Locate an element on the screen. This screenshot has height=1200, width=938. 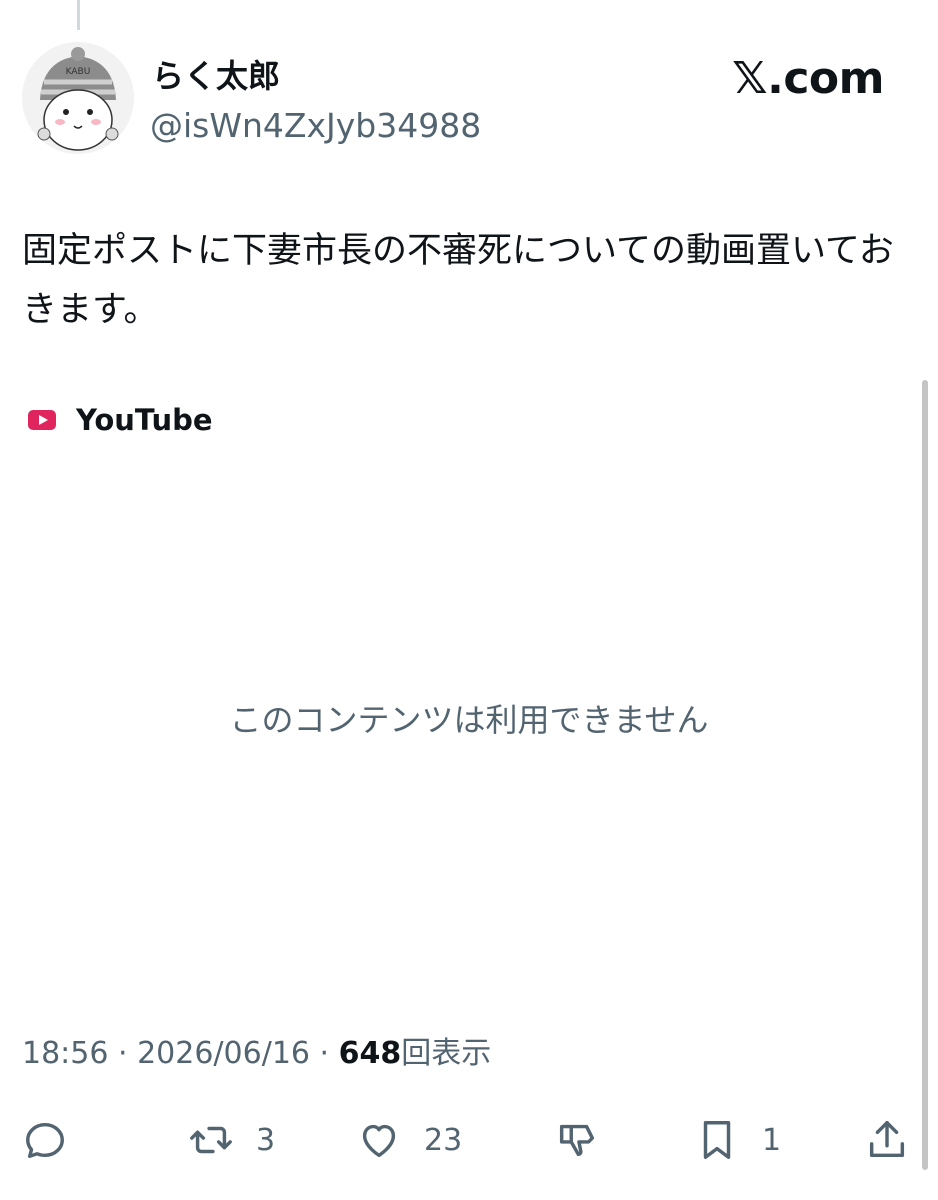
post-body-text: 固定ポストに下妻市長の不審死についての動画置いておきます。 is located at coordinates (458, 280).